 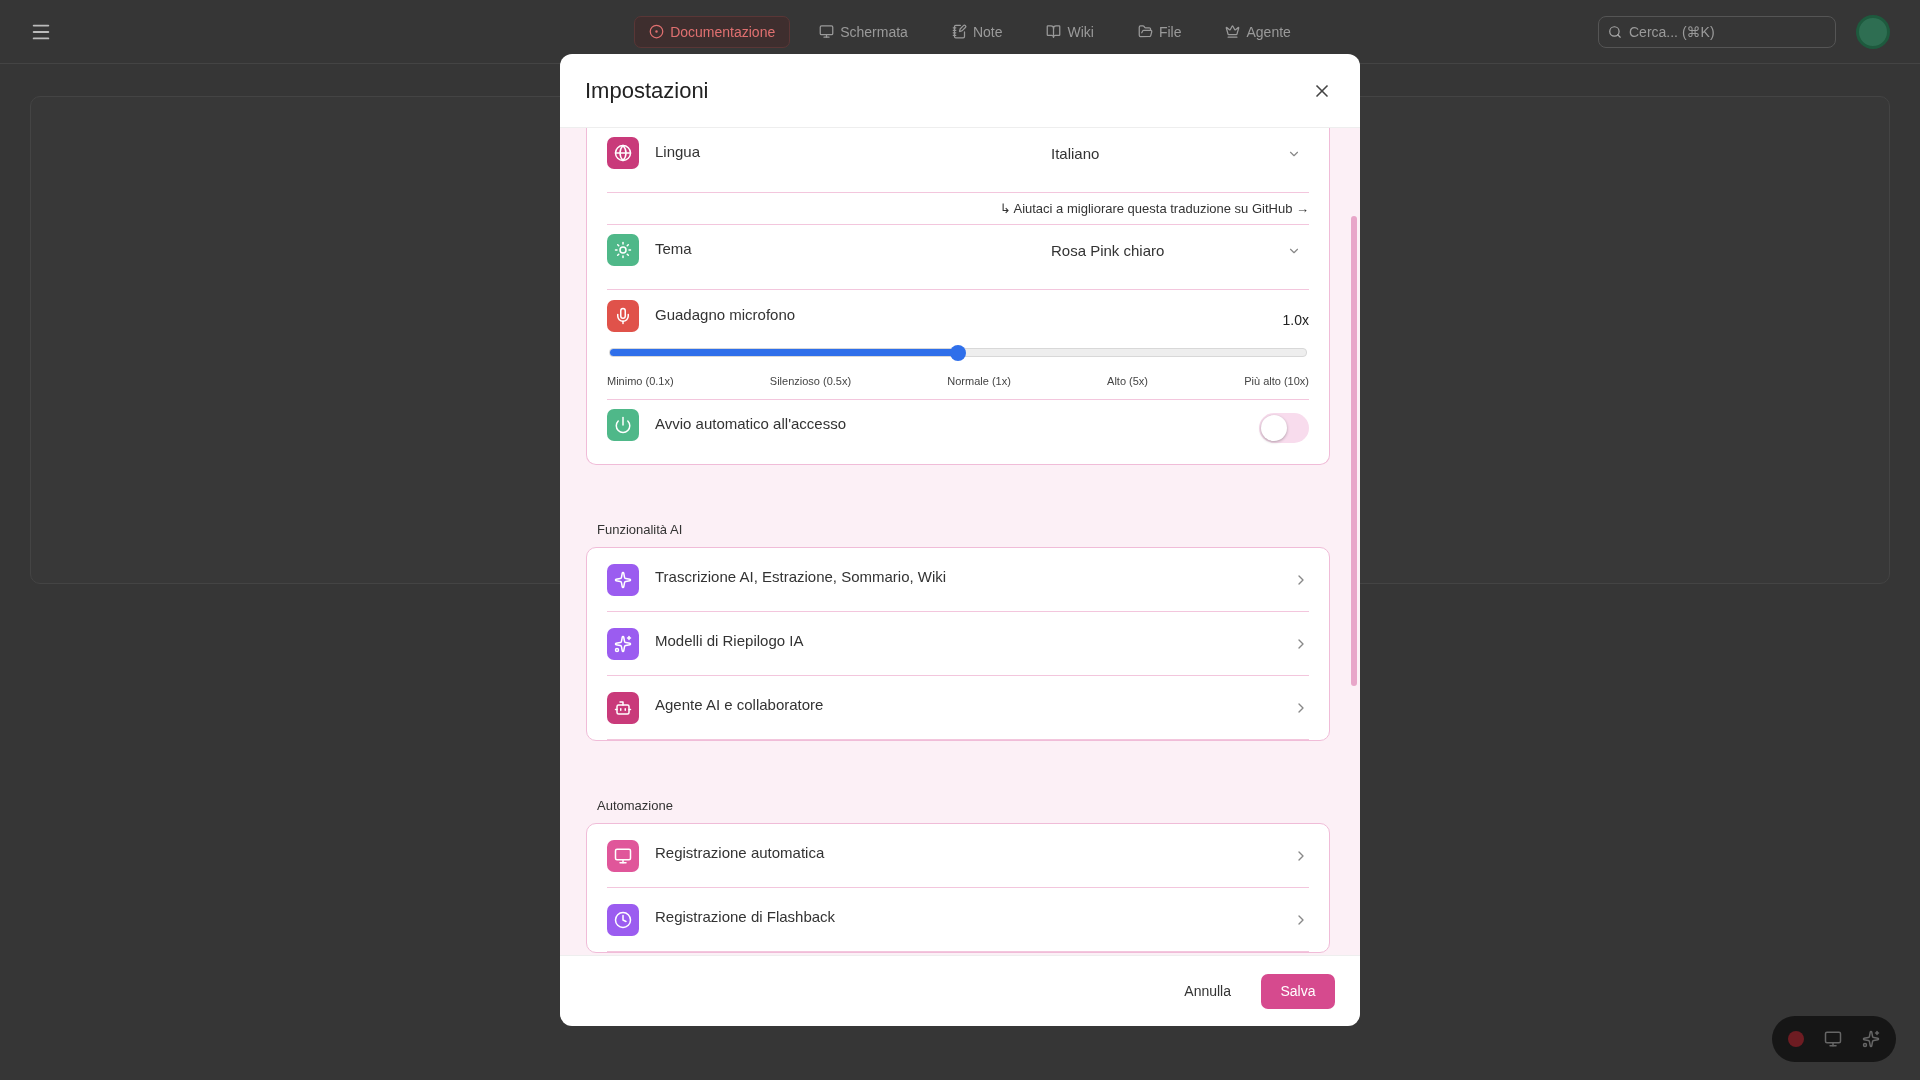 What do you see at coordinates (1276, 381) in the screenshot?
I see `tick-label: Più alto (10x)` at bounding box center [1276, 381].